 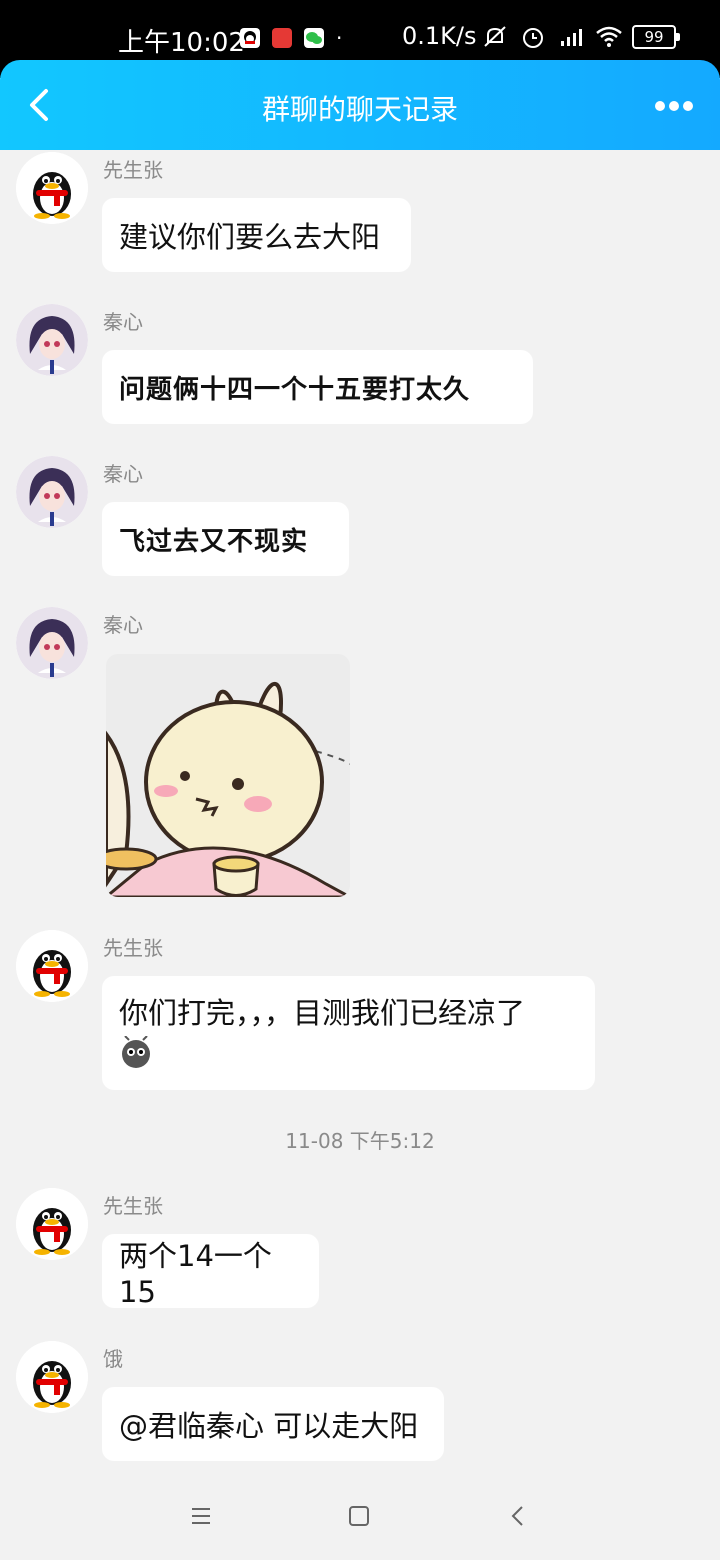 I want to click on chat-history-header: 群聊的聊天记录, so click(x=360, y=105).